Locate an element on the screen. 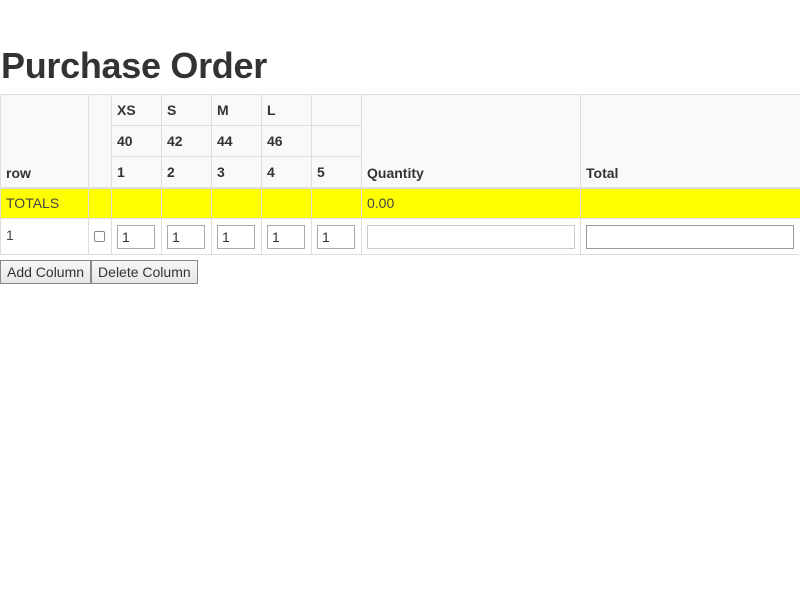 The image size is (800, 600). total-cell is located at coordinates (690, 236).